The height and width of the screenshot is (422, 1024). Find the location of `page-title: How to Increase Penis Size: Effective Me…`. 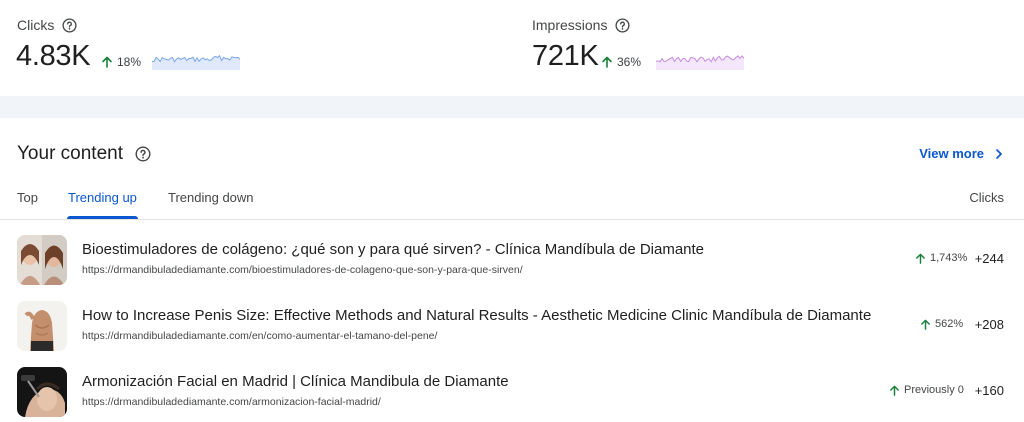

page-title: How to Increase Penis Size: Effective Me… is located at coordinates (476, 315).